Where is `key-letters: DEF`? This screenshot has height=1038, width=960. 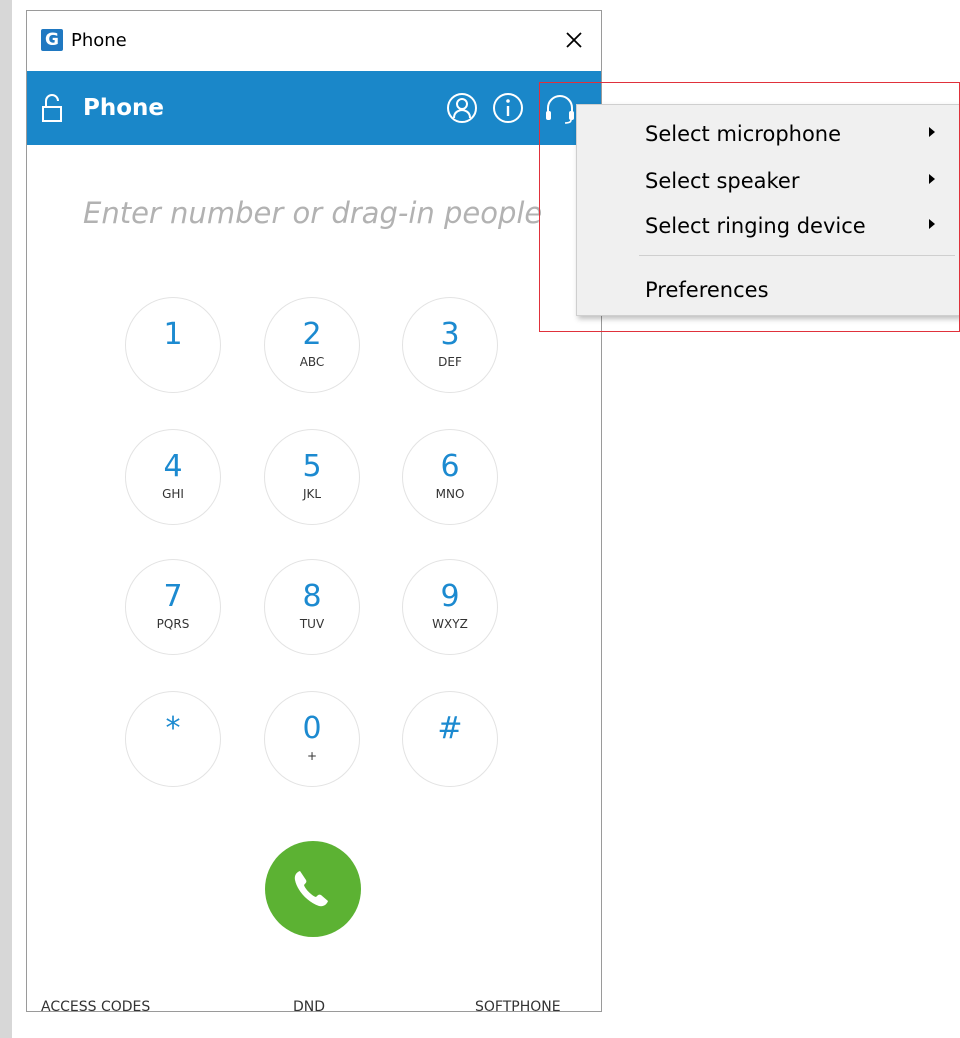
key-letters: DEF is located at coordinates (450, 362).